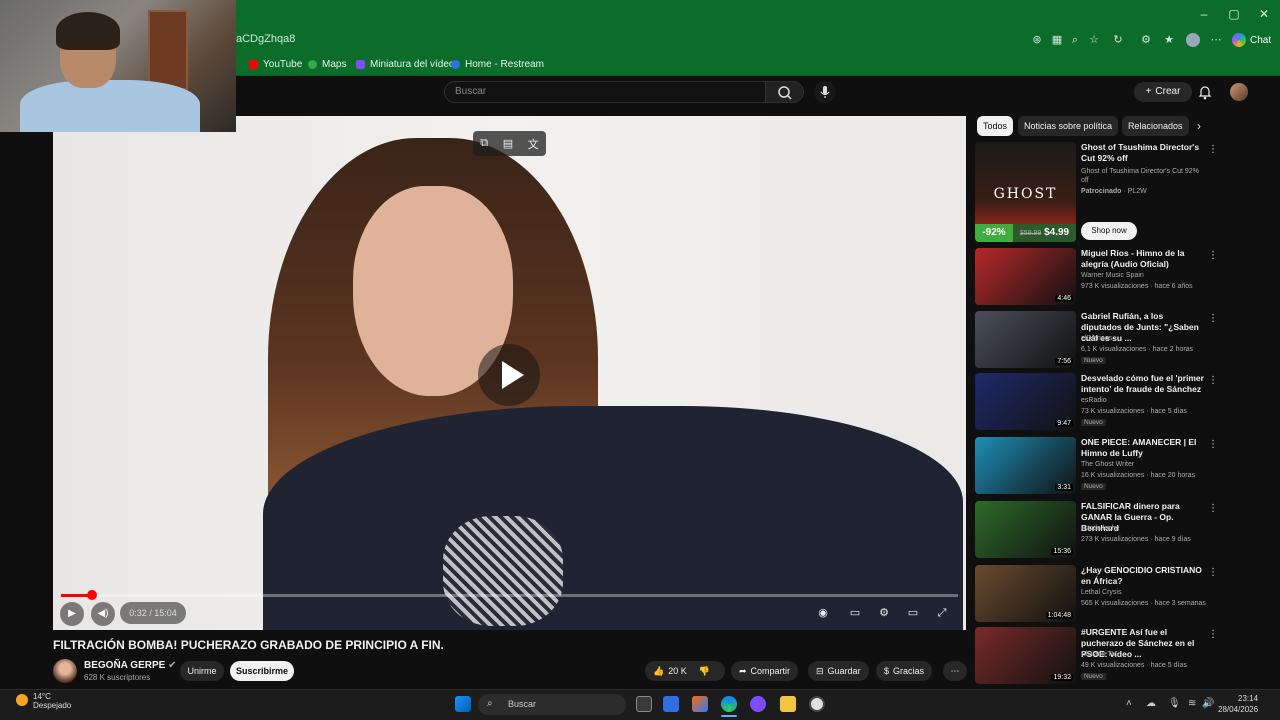  What do you see at coordinates (1096, 338) in the screenshot?
I see `recommendation-channel: elDiarioes` at bounding box center [1096, 338].